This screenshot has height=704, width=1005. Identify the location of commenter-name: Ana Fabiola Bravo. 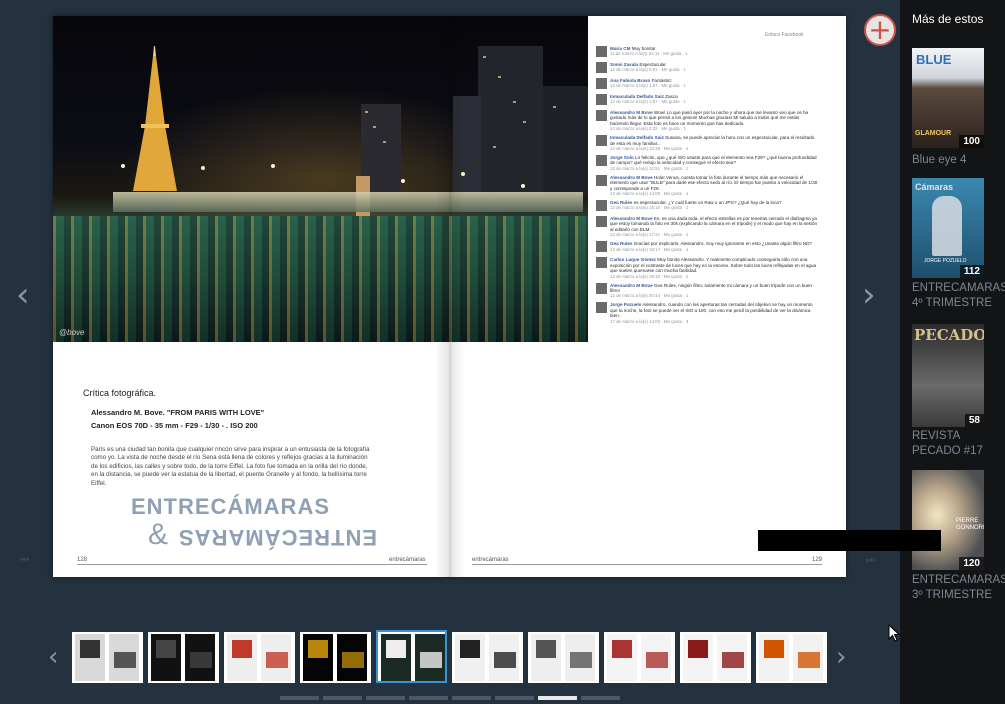
(630, 80).